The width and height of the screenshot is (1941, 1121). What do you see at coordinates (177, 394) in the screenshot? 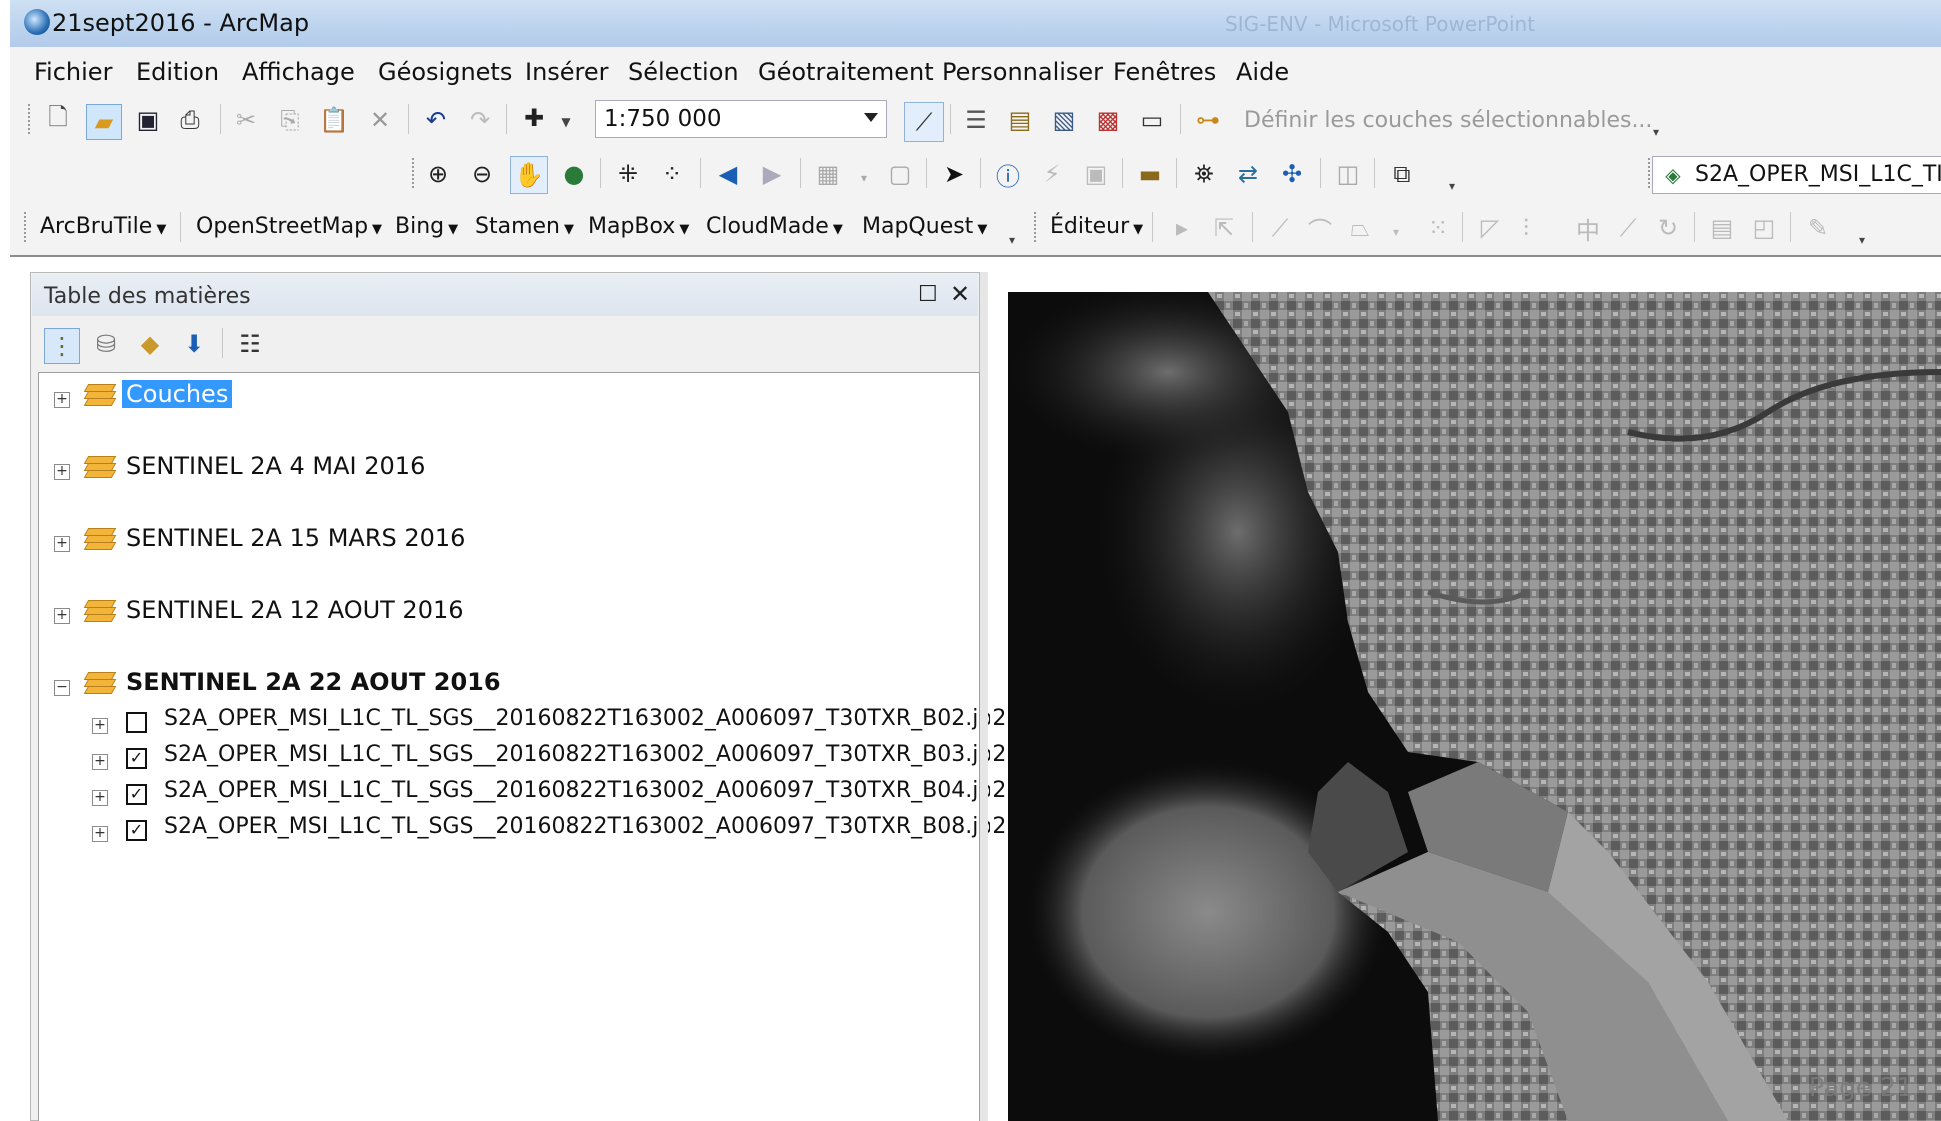
I see `data-frame-couches: Couches` at bounding box center [177, 394].